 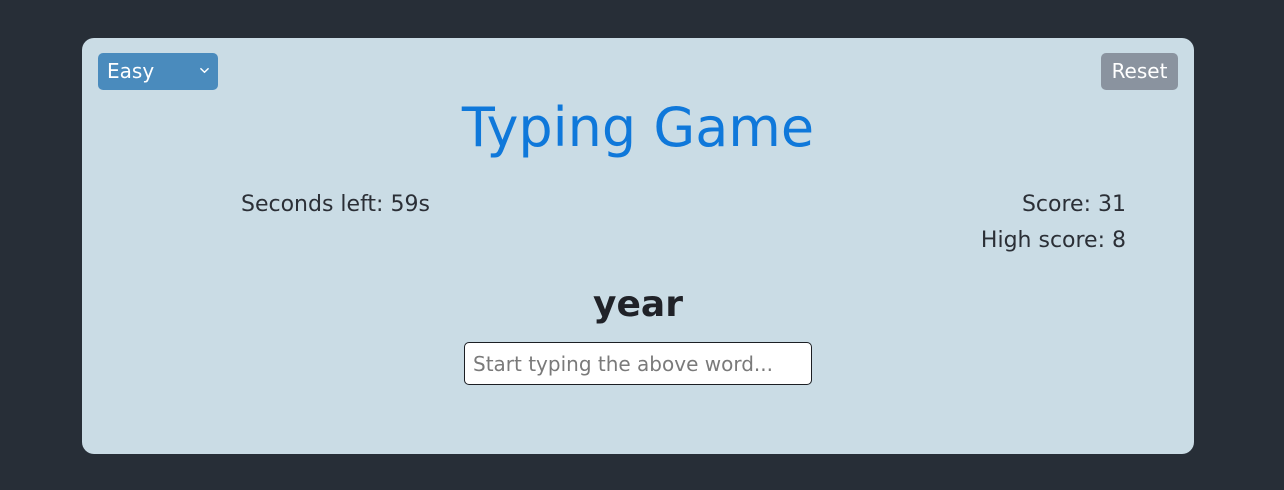 I want to click on high-score-label: High score: 8, so click(x=1053, y=240).